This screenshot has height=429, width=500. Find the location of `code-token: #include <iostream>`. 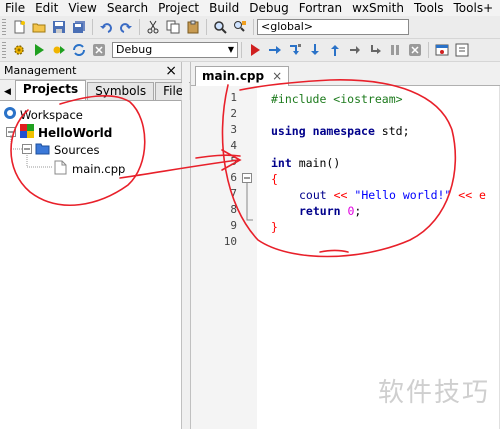

code-token: #include <iostream> is located at coordinates (337, 99).